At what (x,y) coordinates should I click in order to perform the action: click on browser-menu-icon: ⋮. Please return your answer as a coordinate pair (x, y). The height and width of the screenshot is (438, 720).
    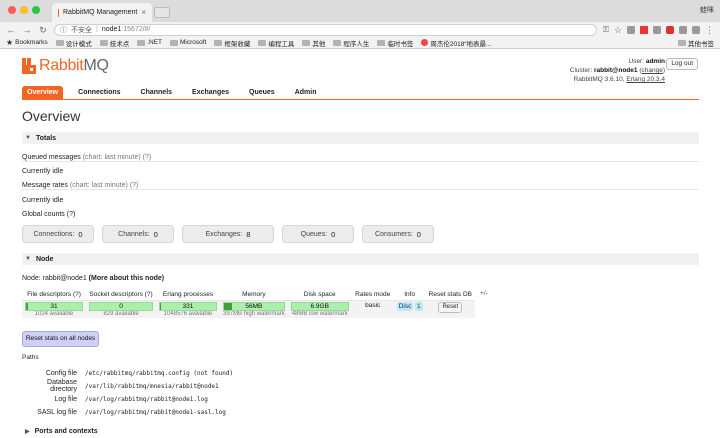
    Looking at the image, I should click on (709, 29).